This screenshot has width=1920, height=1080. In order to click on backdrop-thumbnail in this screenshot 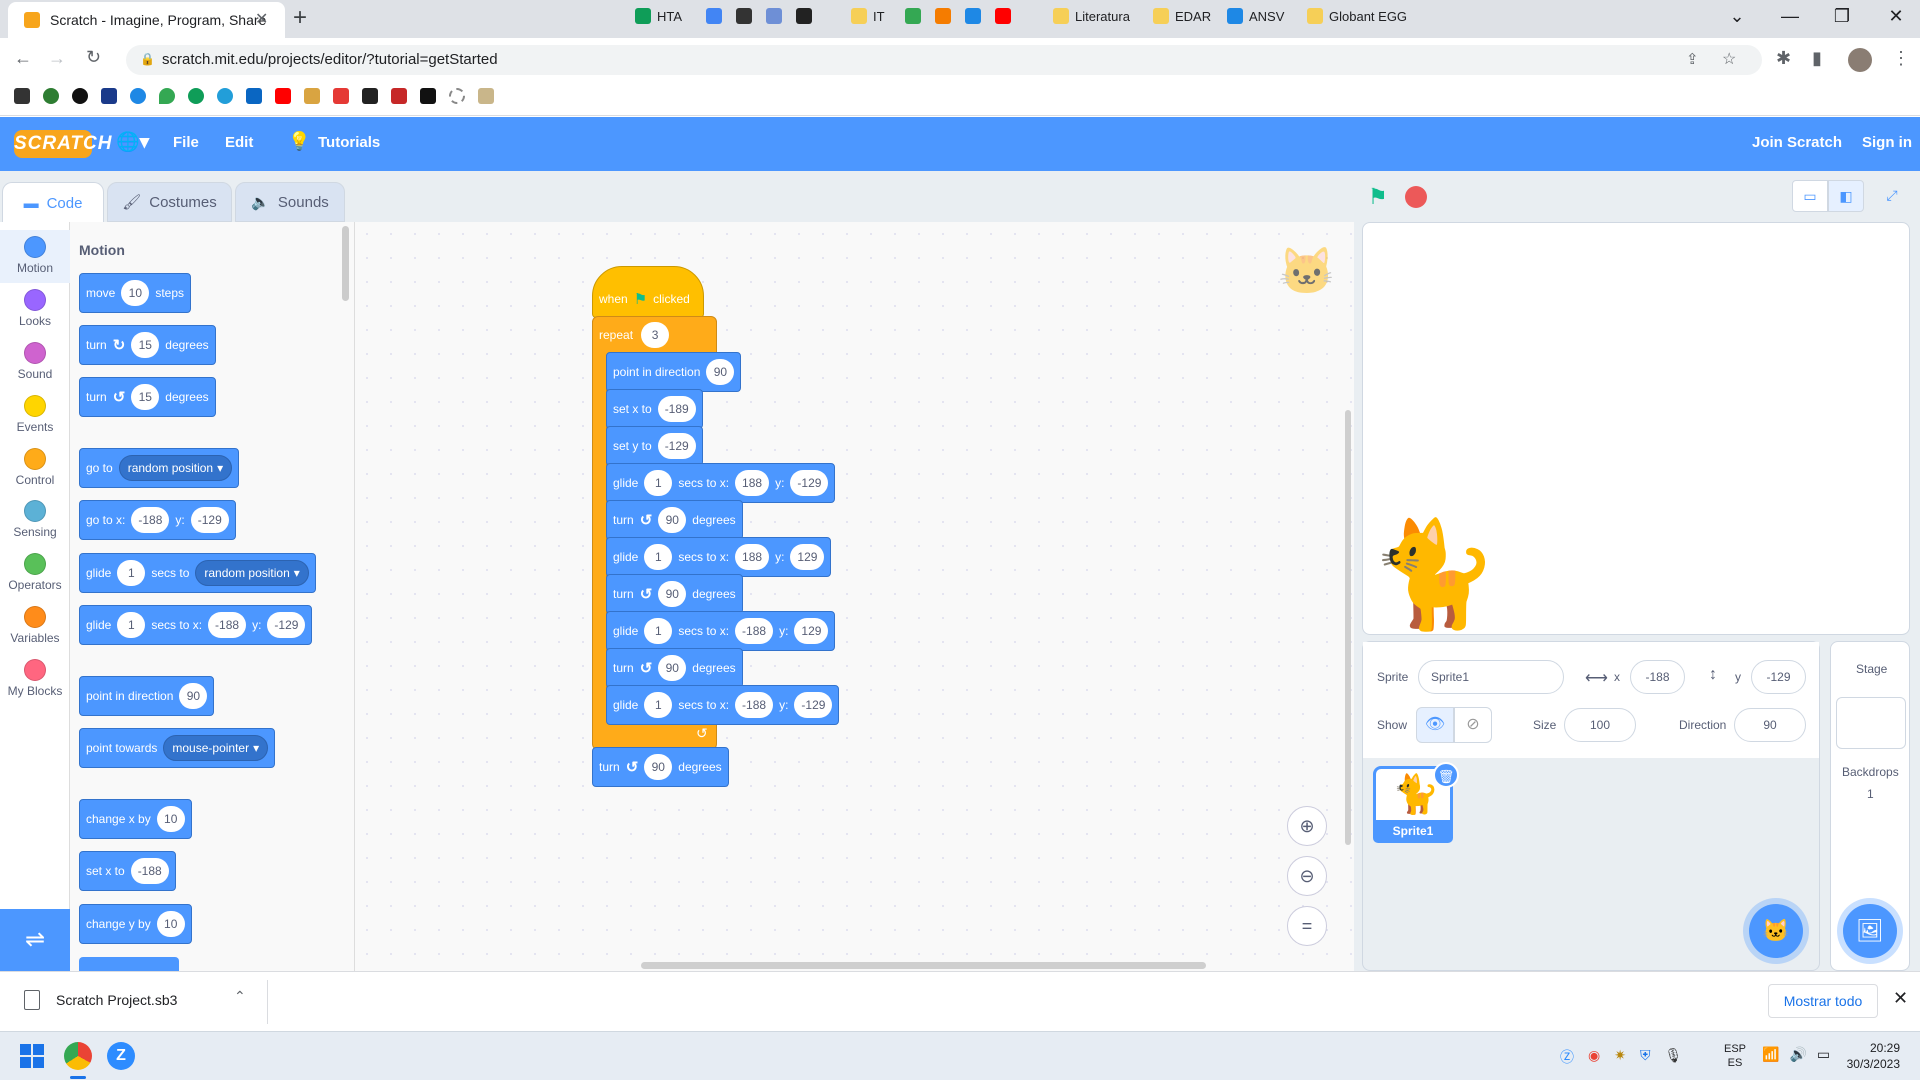, I will do `click(1871, 723)`.